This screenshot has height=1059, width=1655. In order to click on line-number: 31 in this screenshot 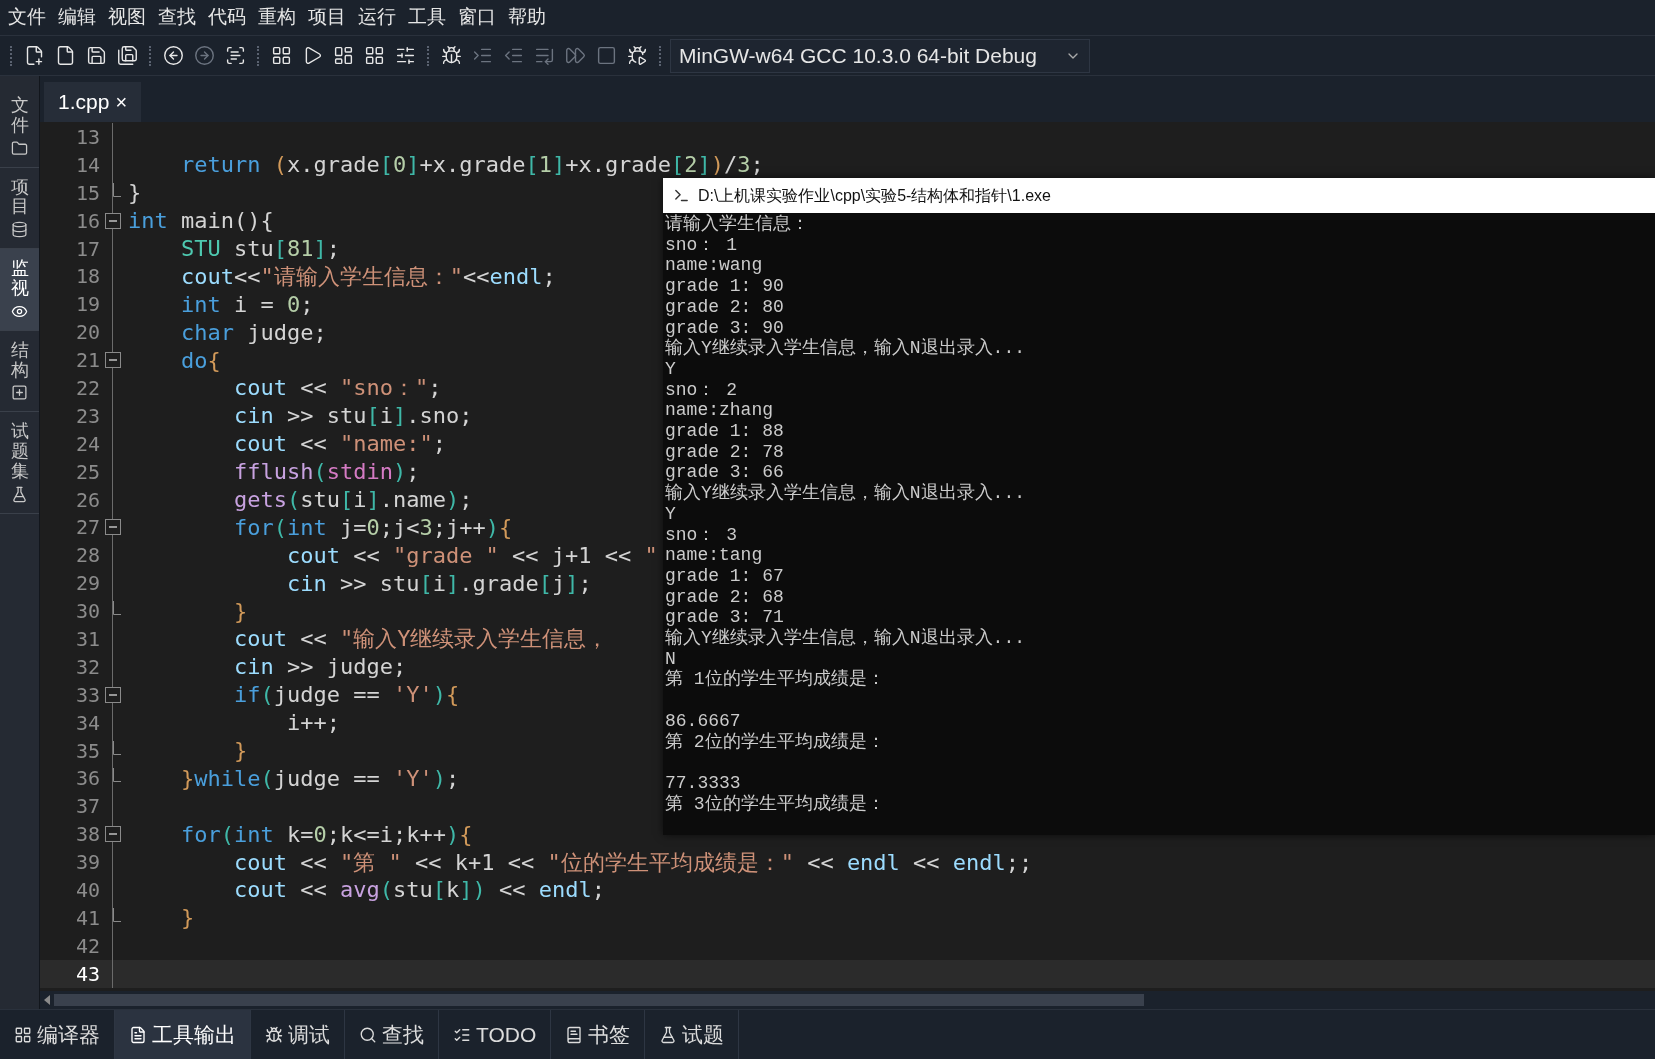, I will do `click(87, 639)`.